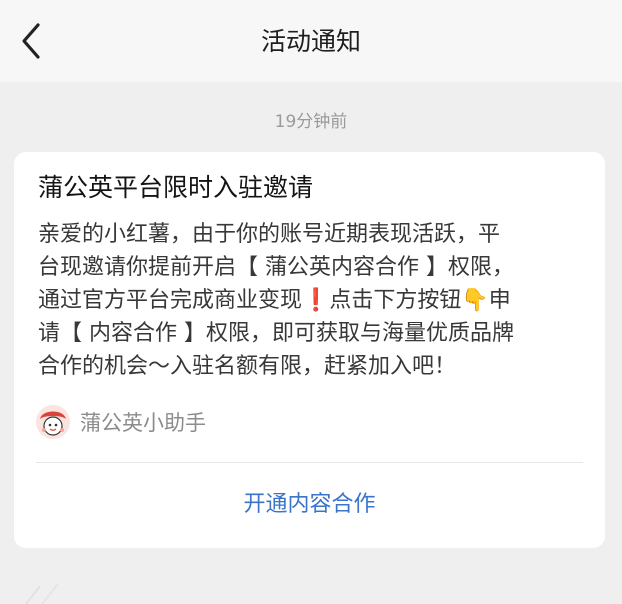 The image size is (622, 604). I want to click on avatar-icon, so click(53, 422).